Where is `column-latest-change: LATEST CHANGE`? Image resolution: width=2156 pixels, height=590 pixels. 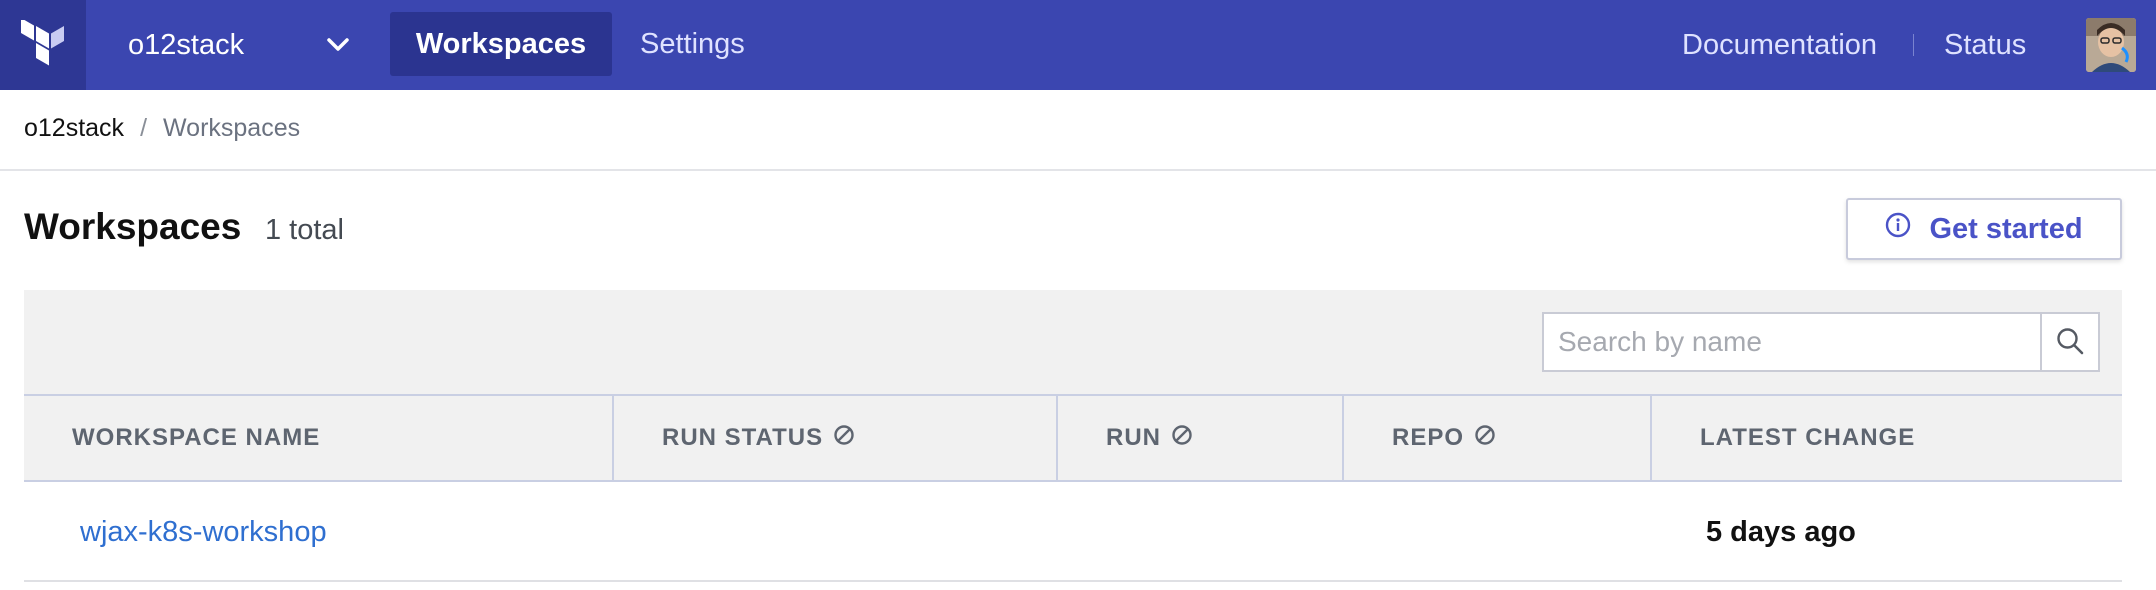 column-latest-change: LATEST CHANGE is located at coordinates (1807, 438).